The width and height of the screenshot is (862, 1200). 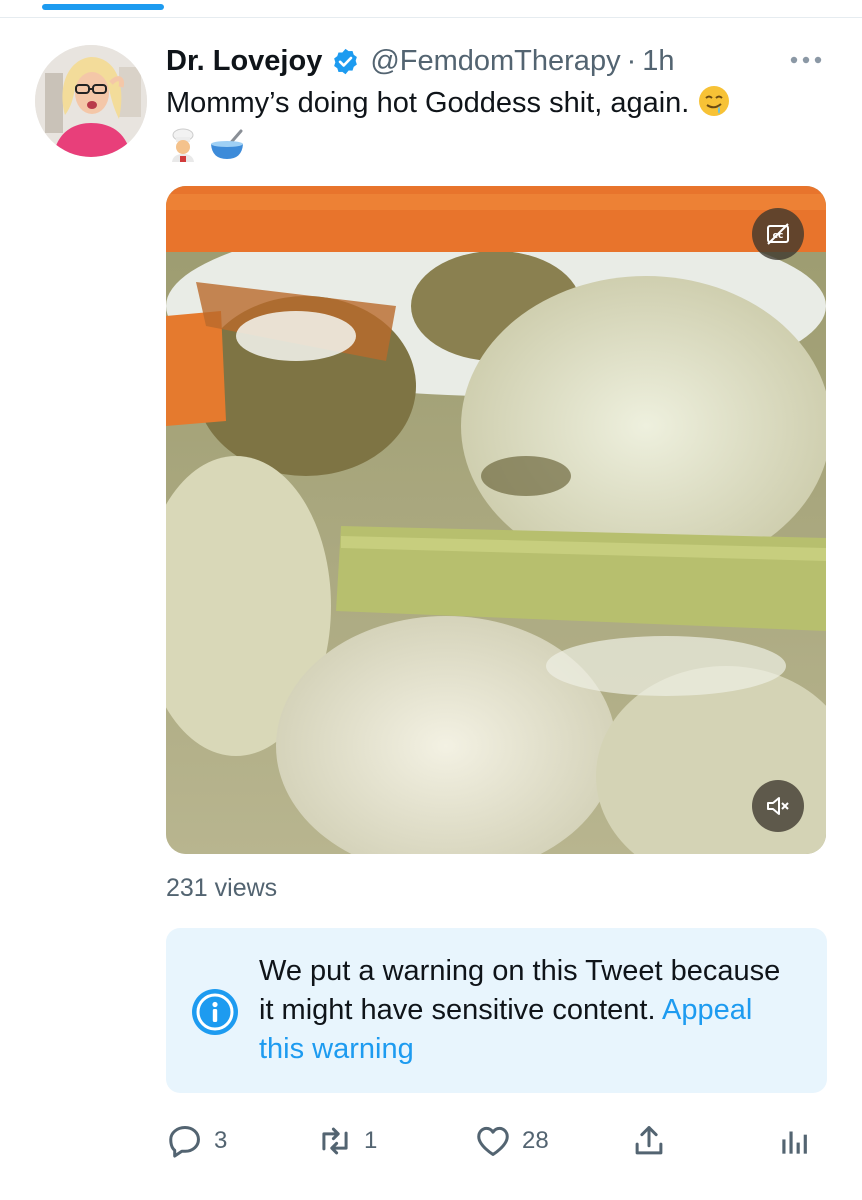 I want to click on captions-off-icon: cc, so click(x=778, y=234).